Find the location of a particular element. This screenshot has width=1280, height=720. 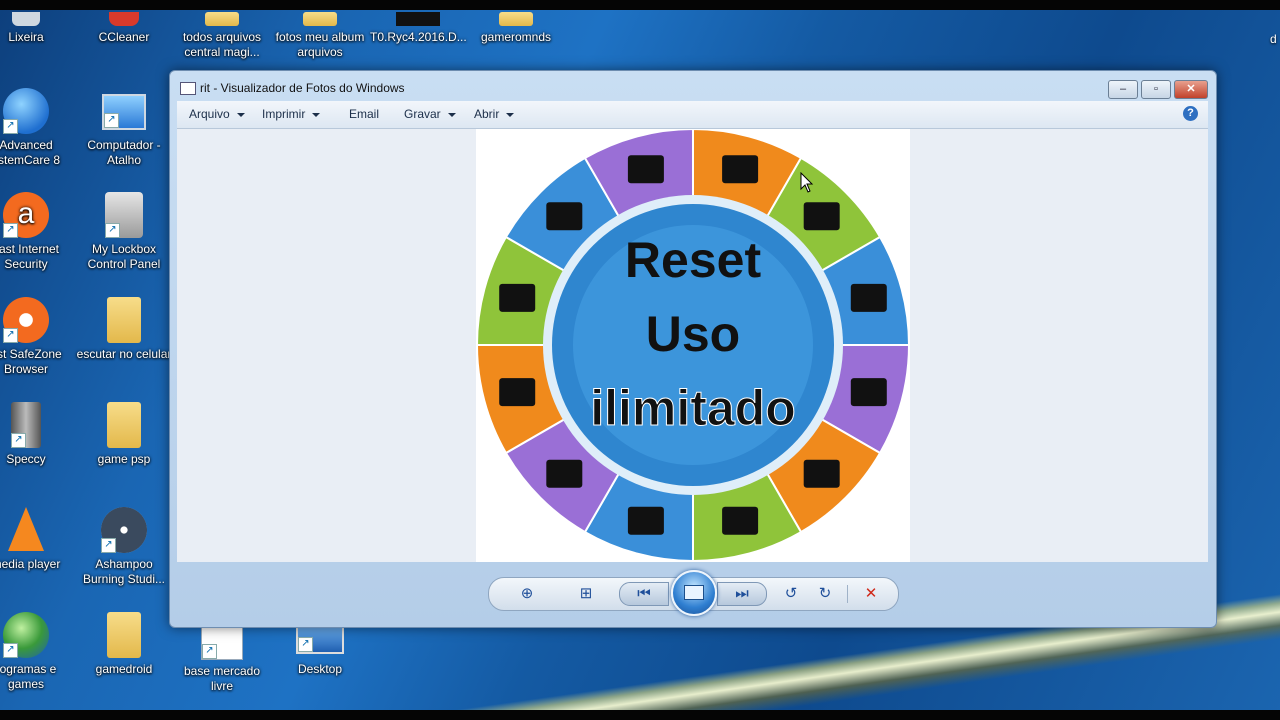

vlc-icon is located at coordinates (26, 529).